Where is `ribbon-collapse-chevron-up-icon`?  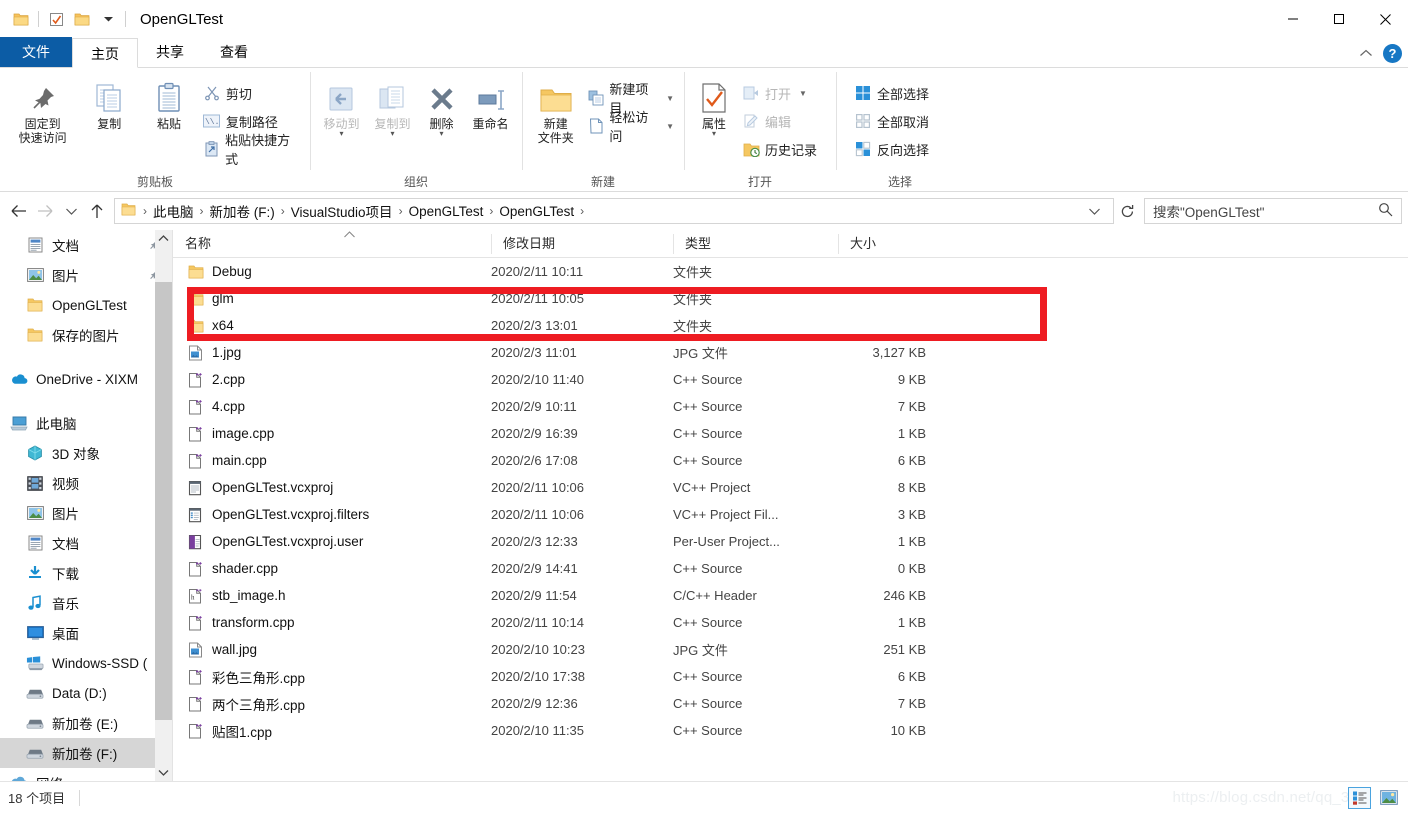
ribbon-collapse-chevron-up-icon is located at coordinates (1366, 53).